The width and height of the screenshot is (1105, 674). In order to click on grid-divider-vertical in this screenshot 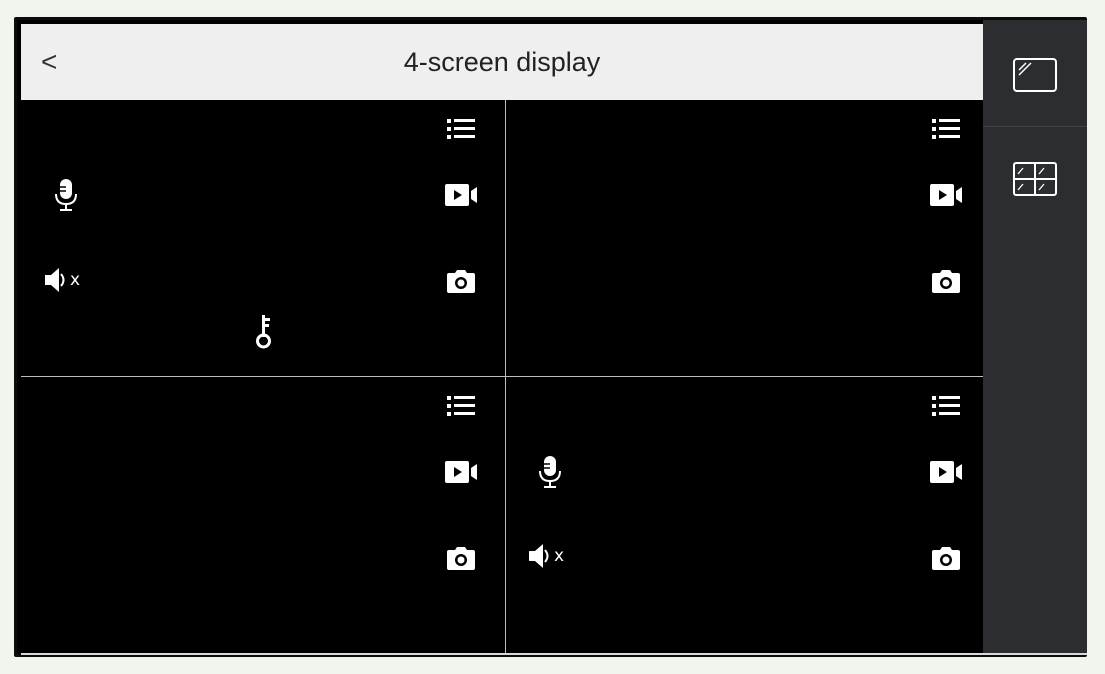, I will do `click(505, 377)`.